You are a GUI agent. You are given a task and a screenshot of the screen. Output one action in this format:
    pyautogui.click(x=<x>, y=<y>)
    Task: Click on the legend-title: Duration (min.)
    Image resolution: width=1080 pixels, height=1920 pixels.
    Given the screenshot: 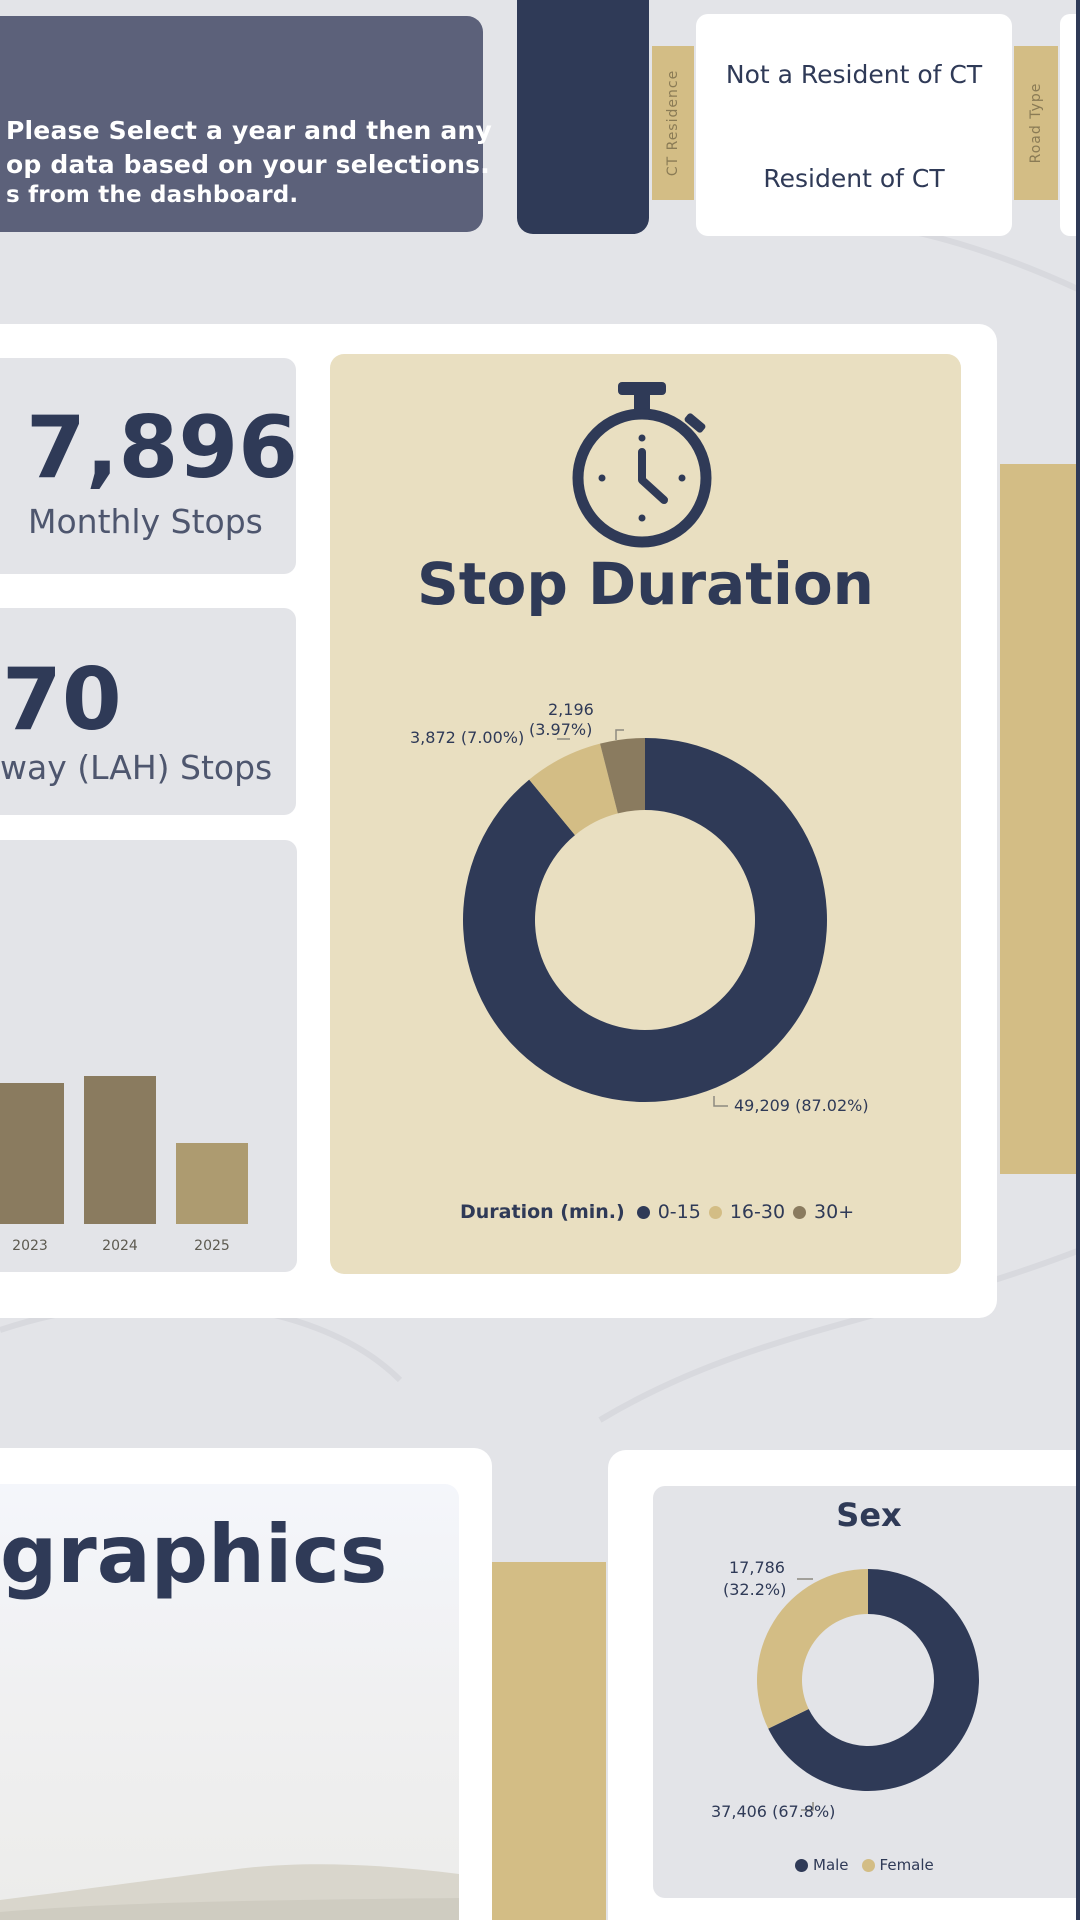 What is the action you would take?
    pyautogui.click(x=542, y=1212)
    